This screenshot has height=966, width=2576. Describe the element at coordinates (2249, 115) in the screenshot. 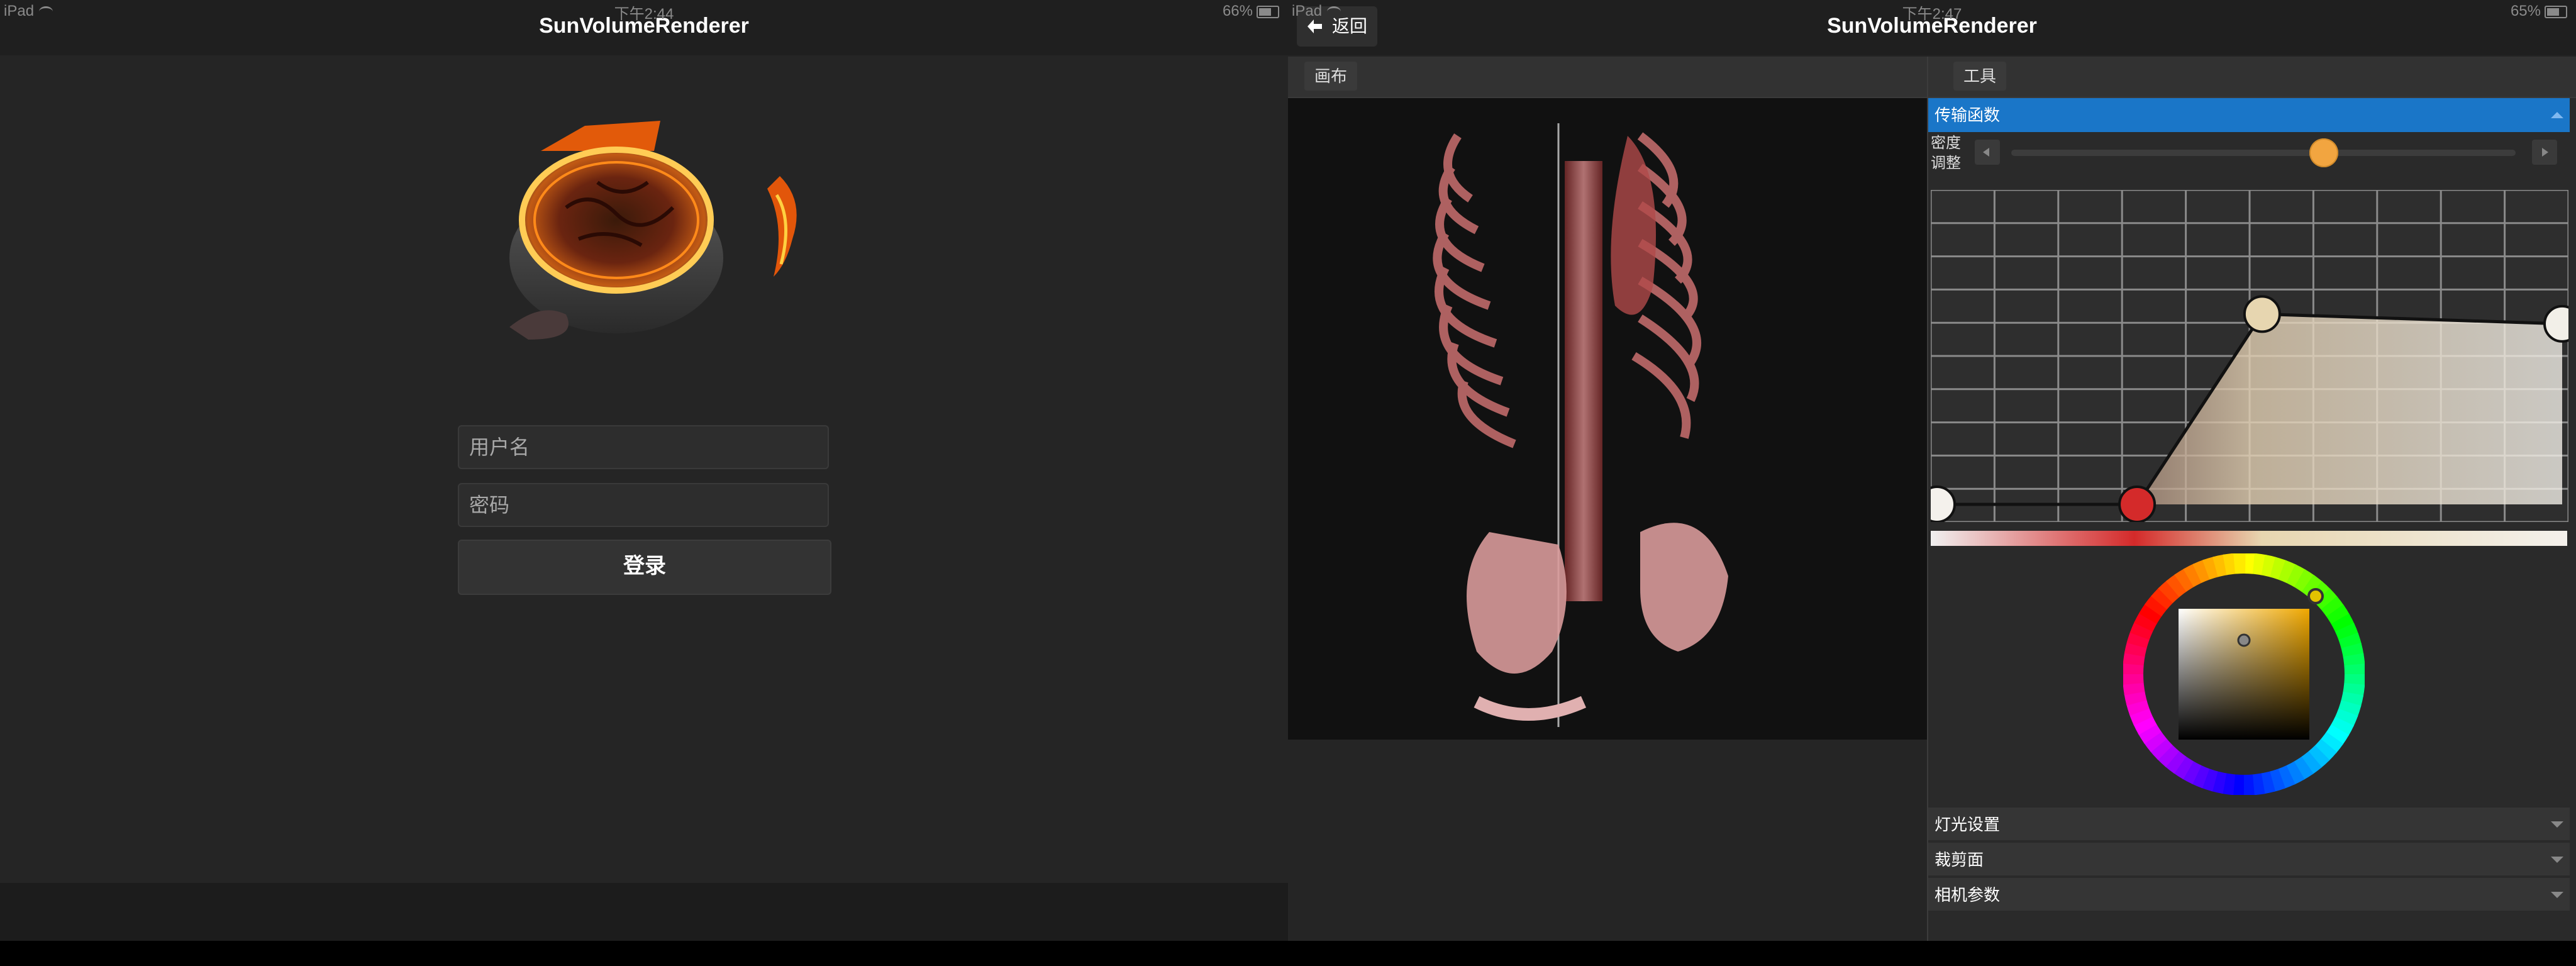

I see `transfer-function-header: 传输函数` at that location.